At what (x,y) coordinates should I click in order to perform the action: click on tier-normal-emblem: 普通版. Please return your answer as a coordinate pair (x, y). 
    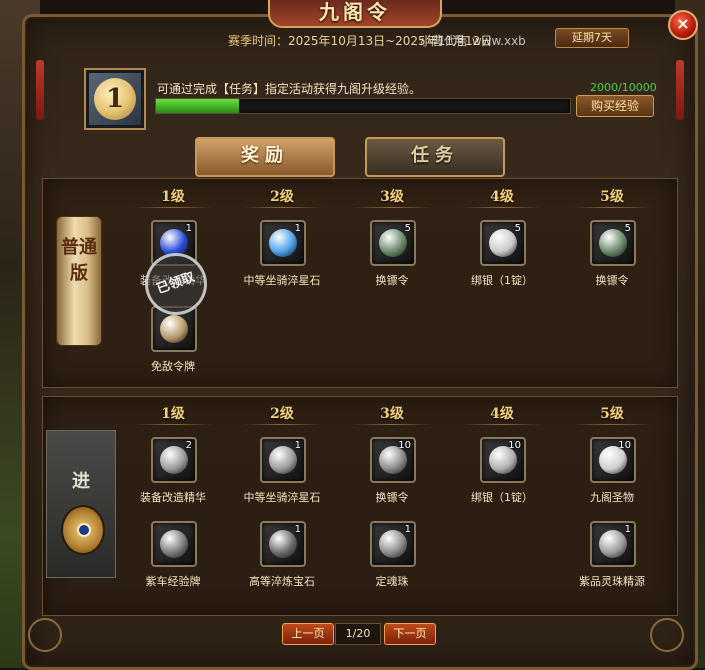
    Looking at the image, I should click on (79, 281).